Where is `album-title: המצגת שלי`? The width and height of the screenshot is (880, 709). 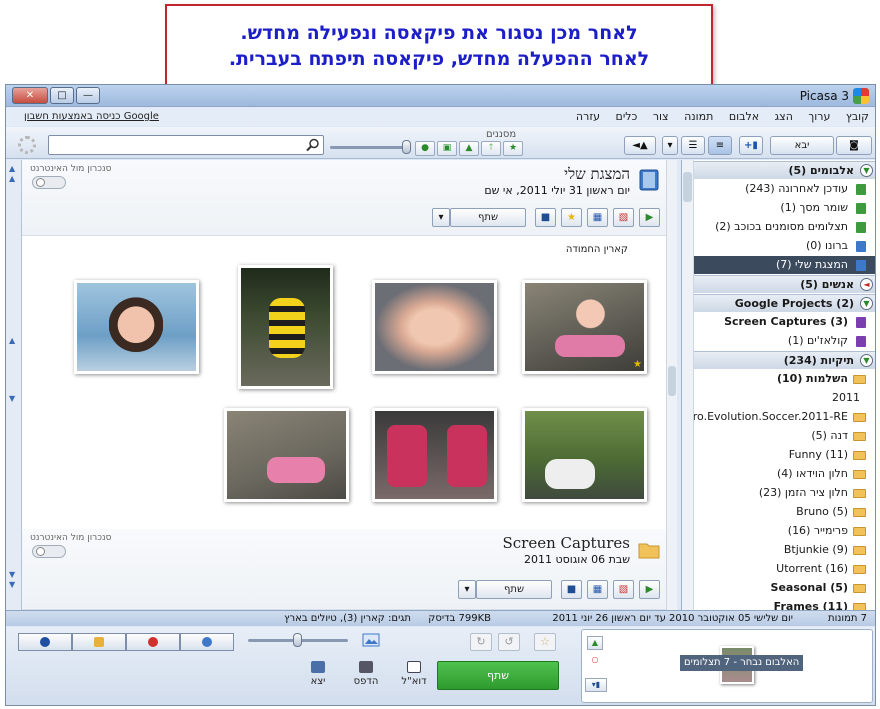 album-title: המצגת שלי is located at coordinates (597, 174).